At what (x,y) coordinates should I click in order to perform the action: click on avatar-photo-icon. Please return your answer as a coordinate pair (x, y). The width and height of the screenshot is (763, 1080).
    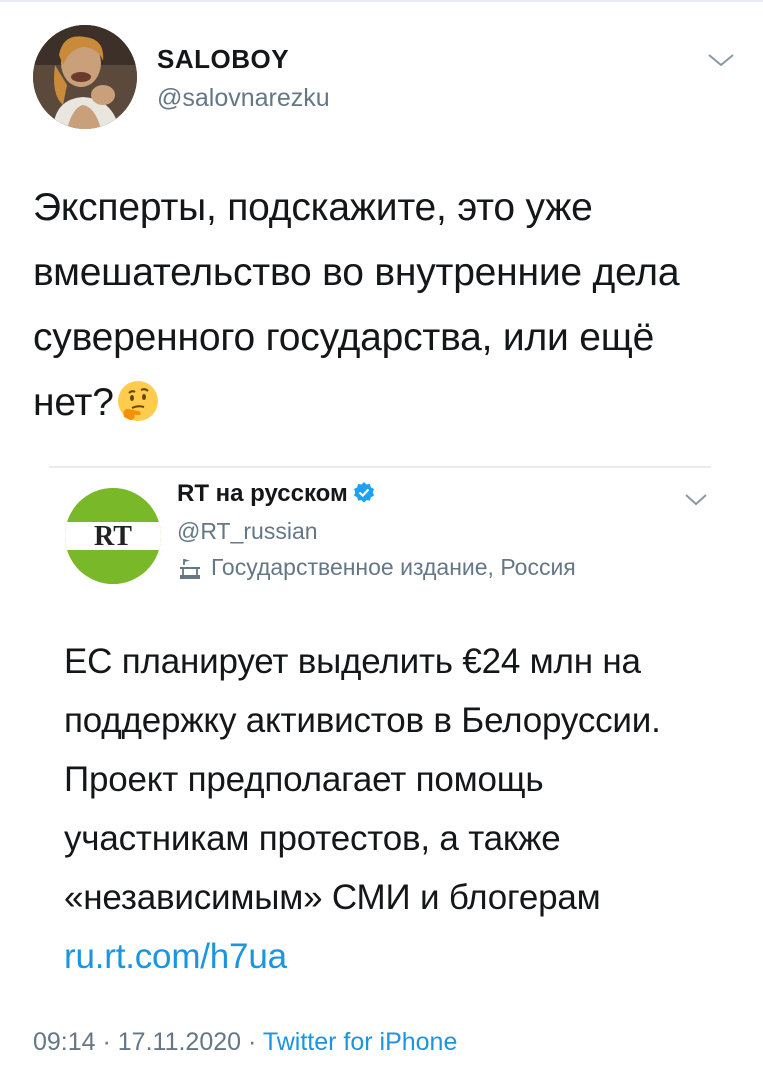
    Looking at the image, I should click on (85, 77).